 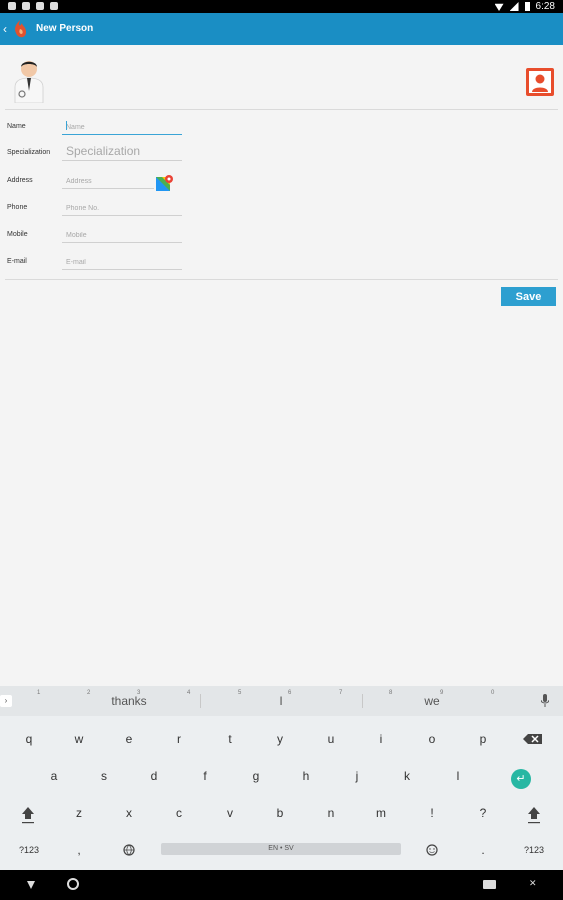 I want to click on status-time: 6:28, so click(x=545, y=6).